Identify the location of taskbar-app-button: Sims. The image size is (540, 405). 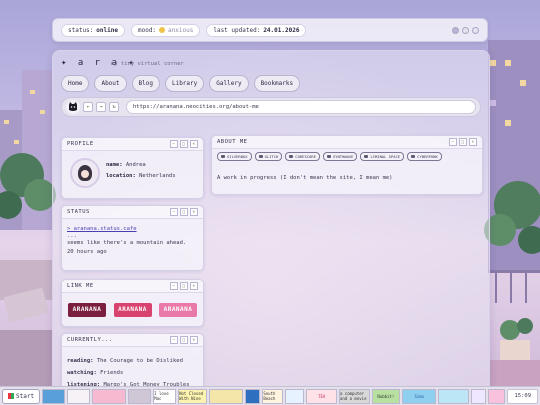
(419, 396).